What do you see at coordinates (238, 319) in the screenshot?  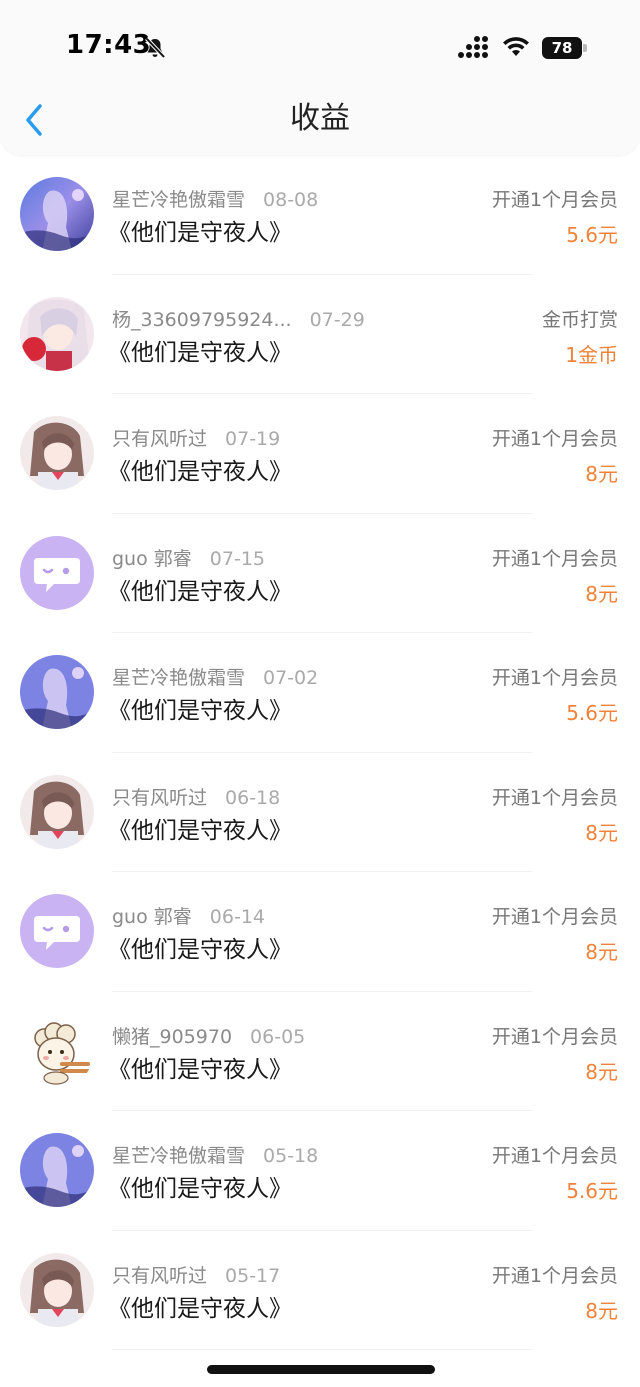 I see `user-name: 杨_33609795924... 07-29` at bounding box center [238, 319].